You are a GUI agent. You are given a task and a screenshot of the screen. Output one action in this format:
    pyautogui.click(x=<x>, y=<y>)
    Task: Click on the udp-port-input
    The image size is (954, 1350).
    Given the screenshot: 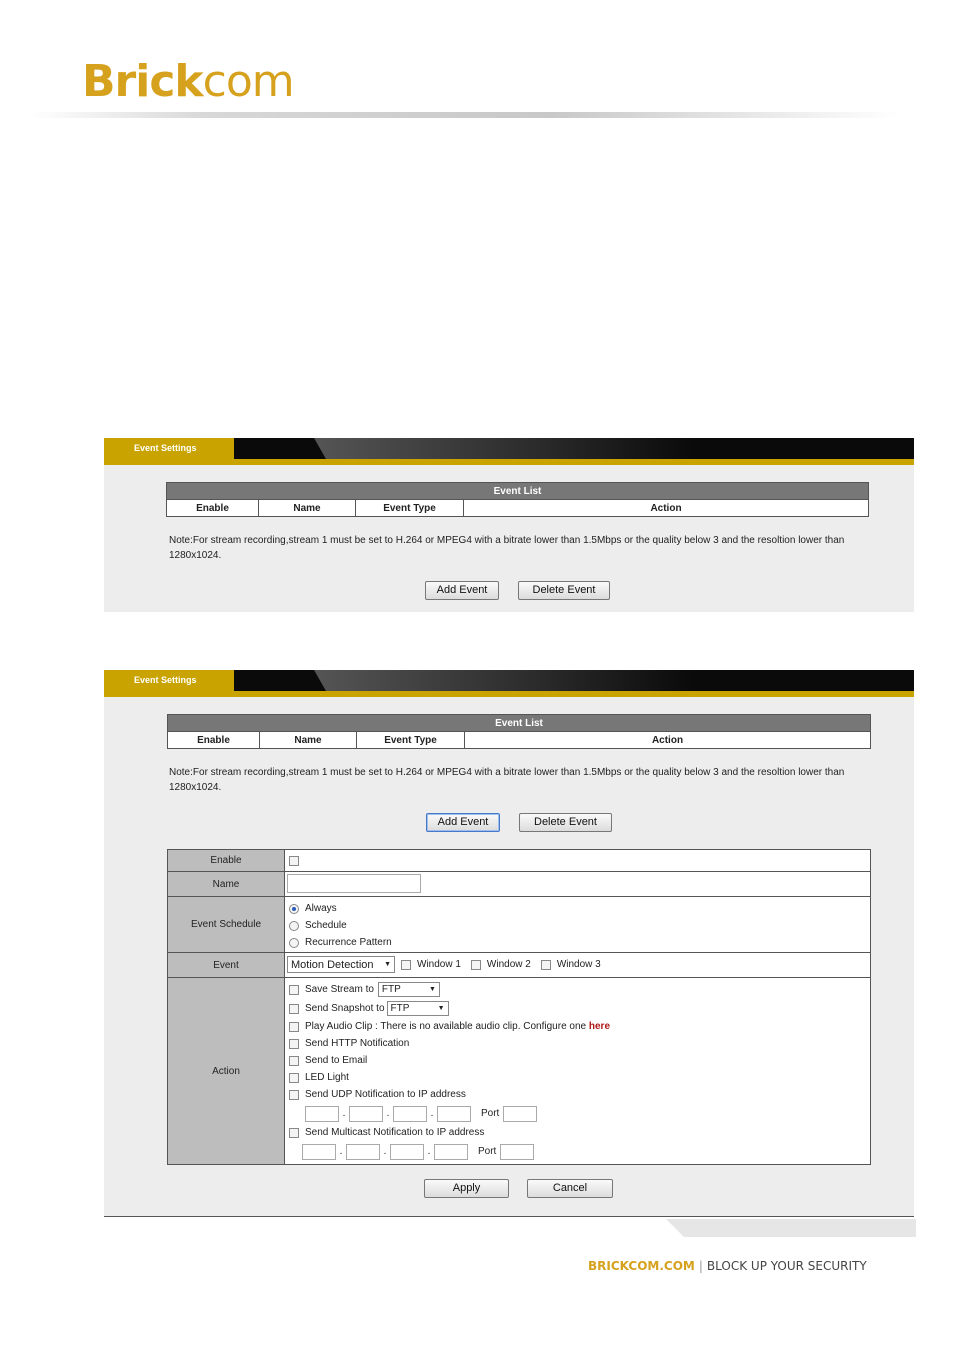 What is the action you would take?
    pyautogui.click(x=520, y=1113)
    